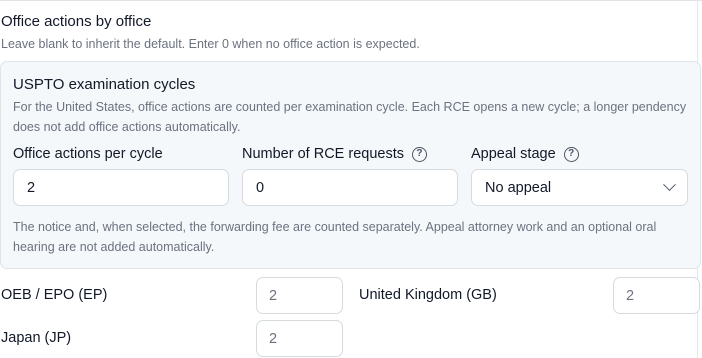 This screenshot has width=702, height=358. Describe the element at coordinates (630, 295) in the screenshot. I see `office-value-gb: 2` at that location.